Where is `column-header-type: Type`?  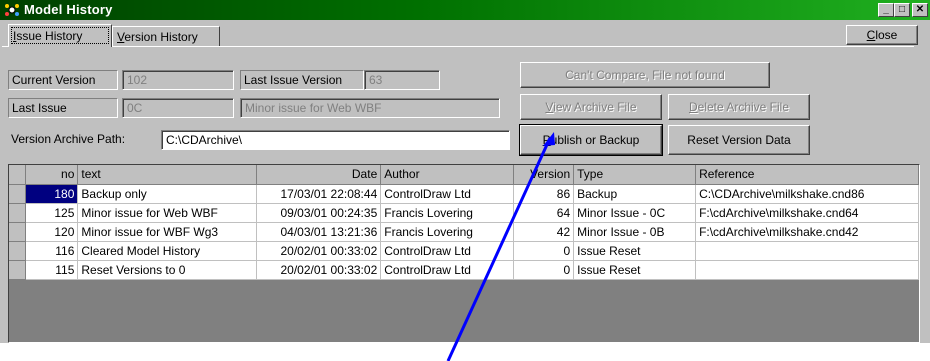 column-header-type: Type is located at coordinates (635, 175).